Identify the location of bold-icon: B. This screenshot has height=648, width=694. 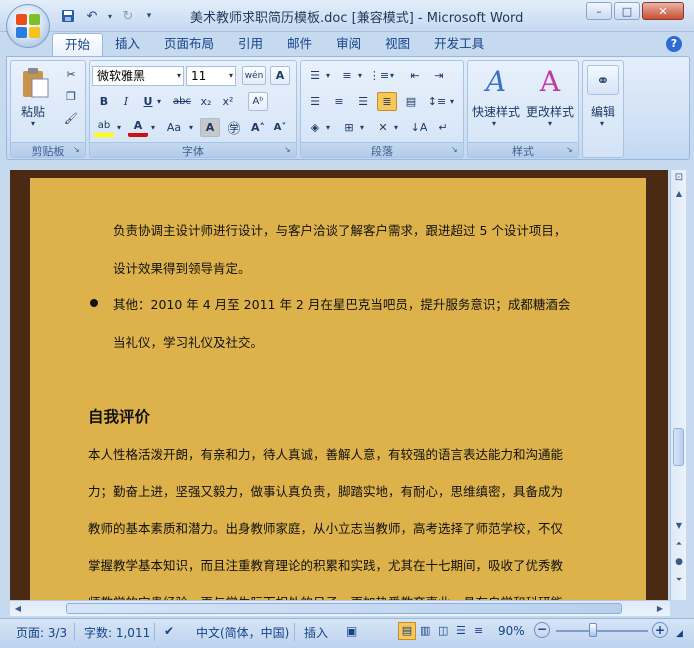
(104, 101).